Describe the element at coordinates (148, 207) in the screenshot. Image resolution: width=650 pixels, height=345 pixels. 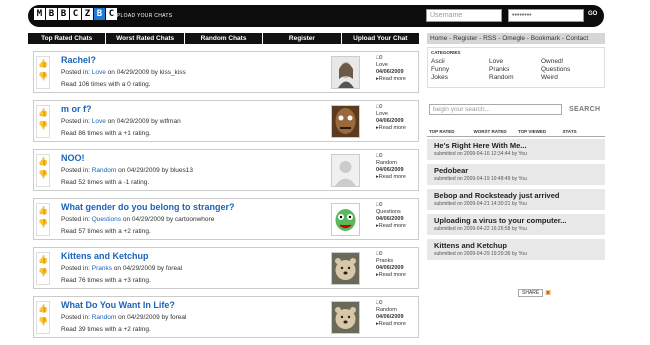
I see `post-title: What gender do you belong to stranger?` at that location.